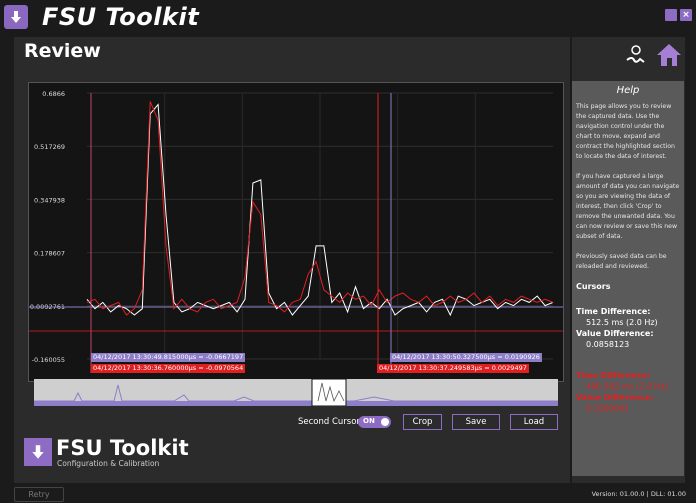  Describe the element at coordinates (615, 397) in the screenshot. I see `red-value-diff-label: Value Difference:` at that location.